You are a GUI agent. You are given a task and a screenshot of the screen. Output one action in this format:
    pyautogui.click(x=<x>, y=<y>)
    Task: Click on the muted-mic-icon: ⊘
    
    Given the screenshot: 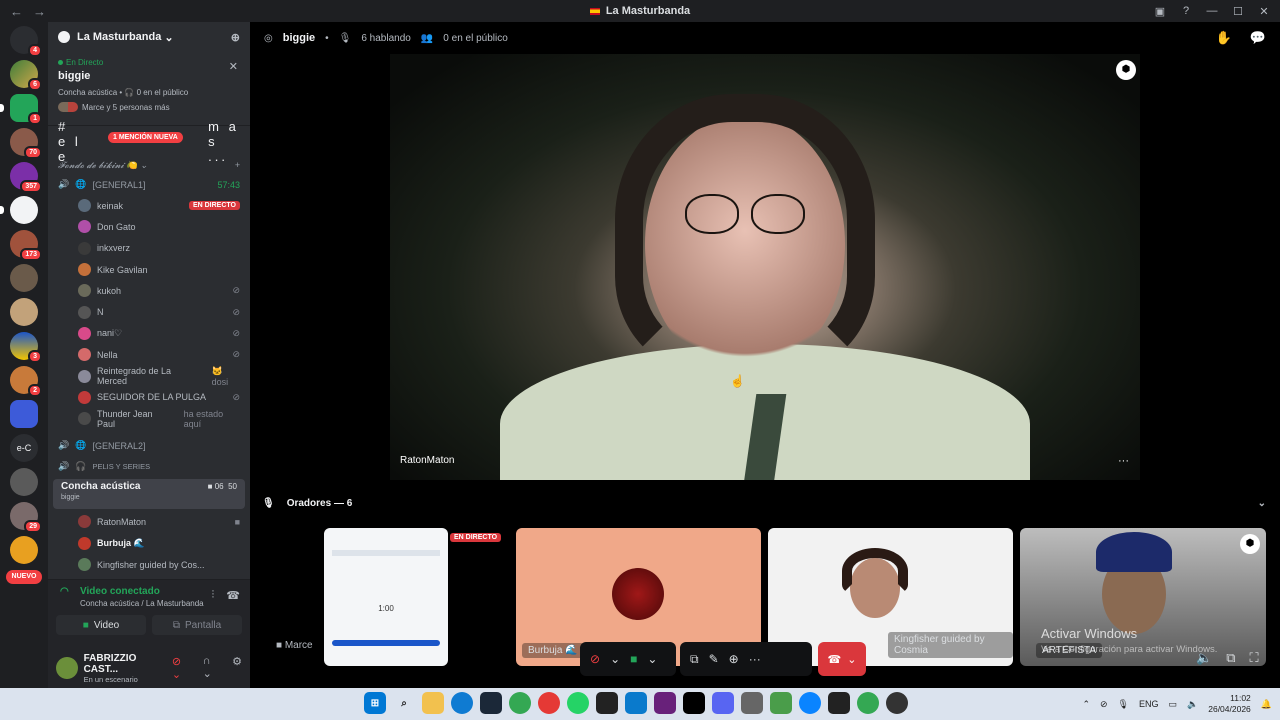 What is the action you would take?
    pyautogui.click(x=595, y=659)
    